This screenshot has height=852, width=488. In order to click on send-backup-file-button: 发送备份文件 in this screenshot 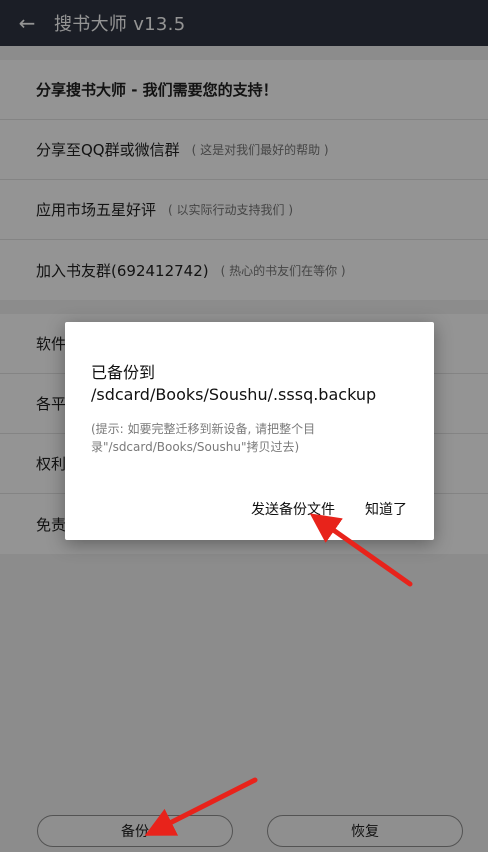, I will do `click(293, 509)`.